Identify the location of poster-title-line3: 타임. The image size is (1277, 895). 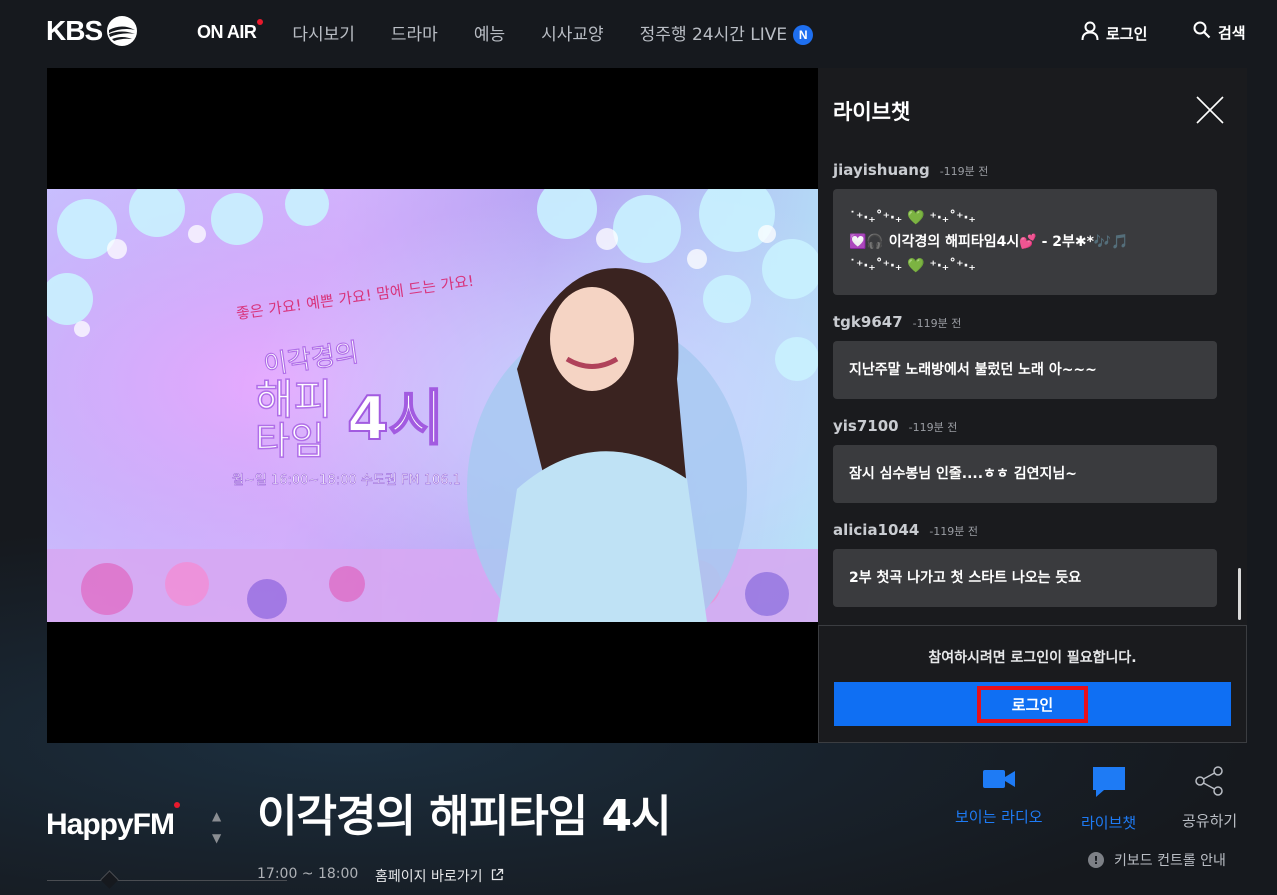
(290, 441).